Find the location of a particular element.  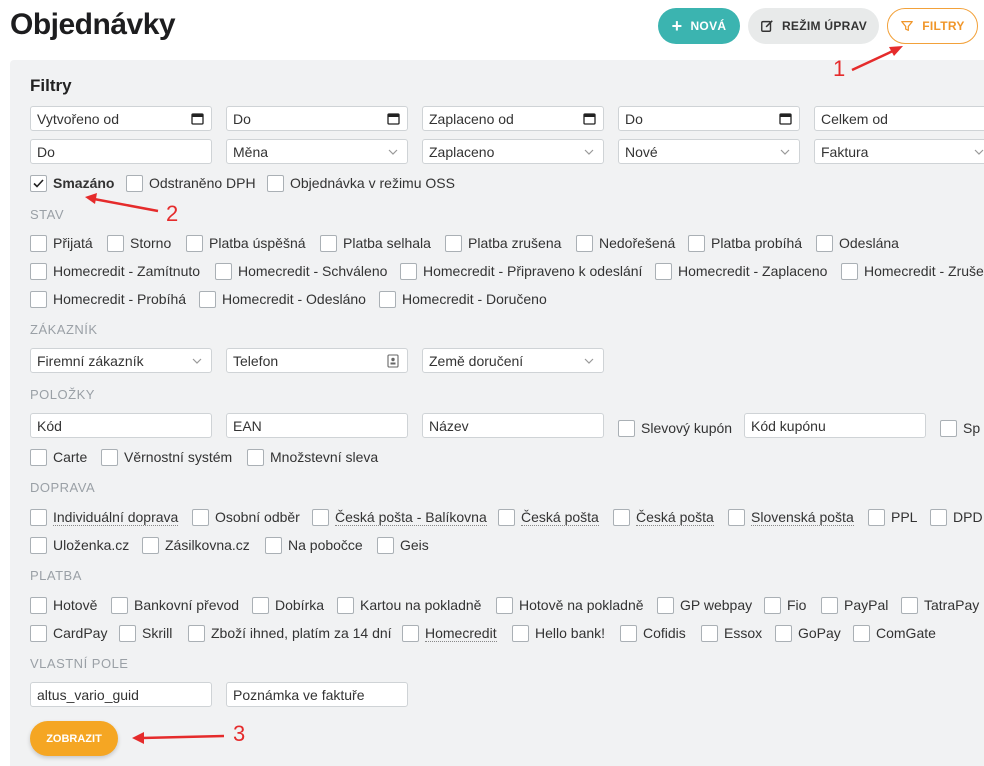

annotation-2: 2 is located at coordinates (172, 213).